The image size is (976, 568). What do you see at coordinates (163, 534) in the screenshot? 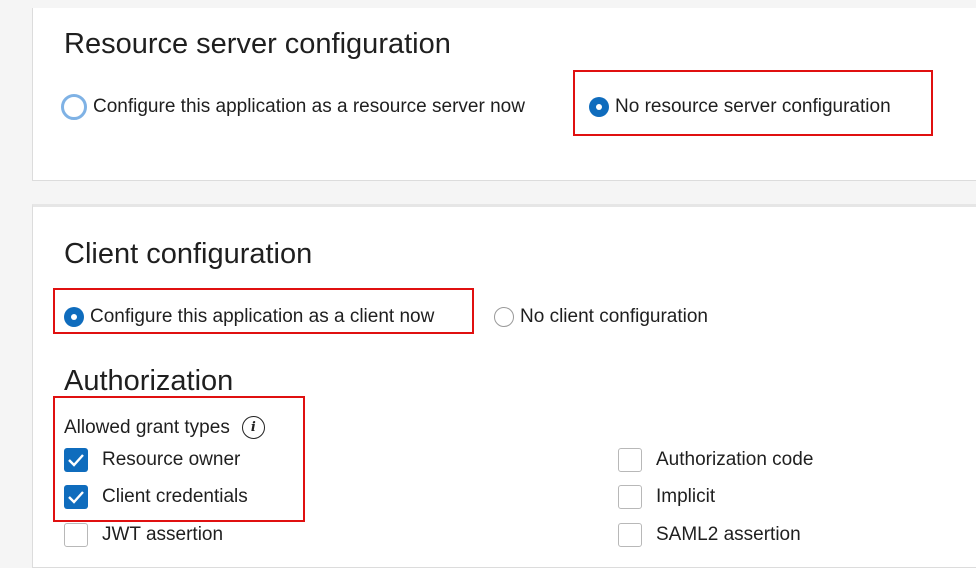
I see `checkbox-label: JWT assertion` at bounding box center [163, 534].